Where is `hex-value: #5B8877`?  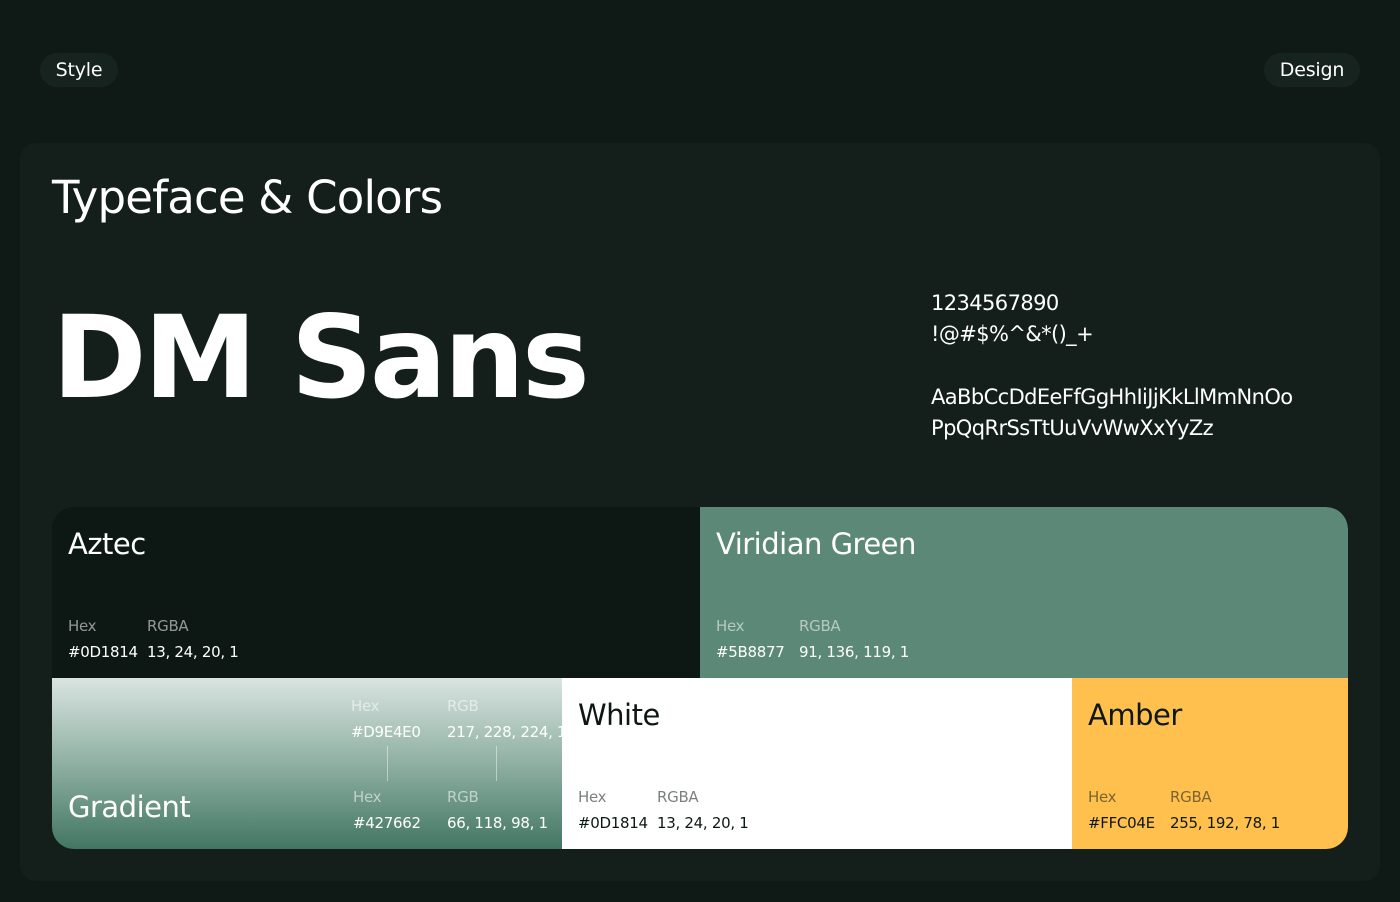
hex-value: #5B8877 is located at coordinates (750, 652).